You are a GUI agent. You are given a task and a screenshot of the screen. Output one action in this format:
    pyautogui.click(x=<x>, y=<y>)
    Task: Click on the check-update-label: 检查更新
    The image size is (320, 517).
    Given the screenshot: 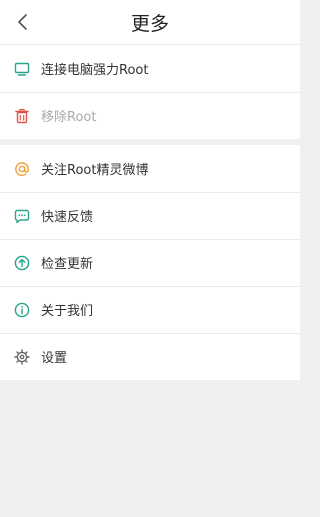 What is the action you would take?
    pyautogui.click(x=67, y=264)
    